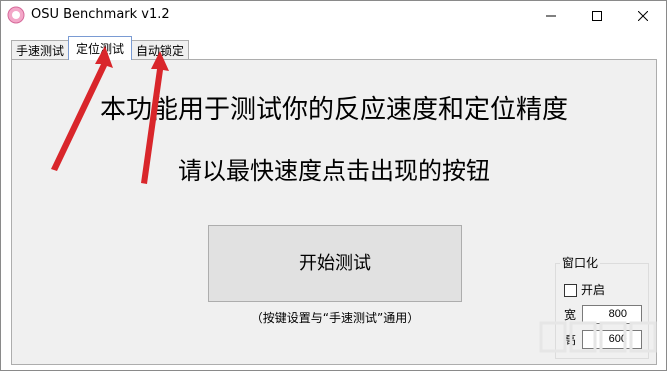  Describe the element at coordinates (100, 48) in the screenshot. I see `tab-positioning-test: 定位测试` at that location.